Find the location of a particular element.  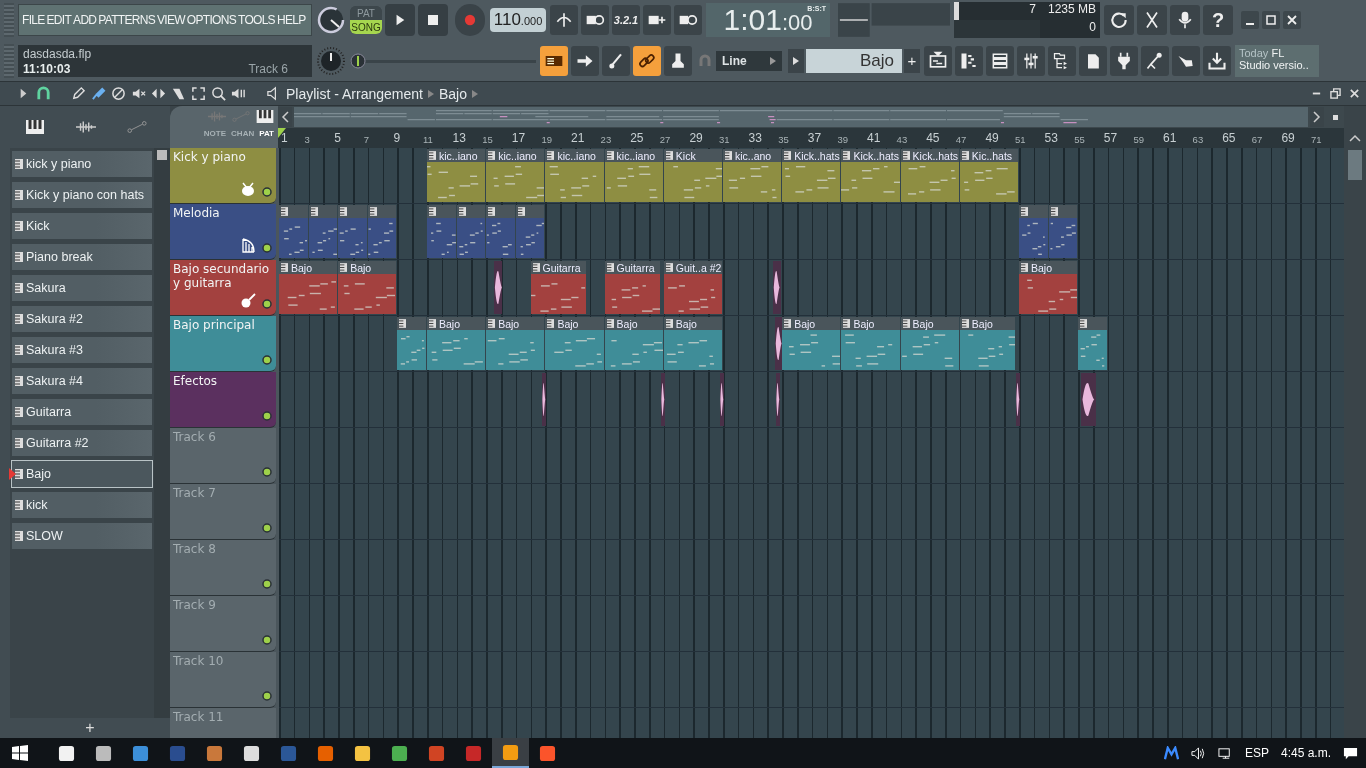

zoom-icon is located at coordinates (218, 93).